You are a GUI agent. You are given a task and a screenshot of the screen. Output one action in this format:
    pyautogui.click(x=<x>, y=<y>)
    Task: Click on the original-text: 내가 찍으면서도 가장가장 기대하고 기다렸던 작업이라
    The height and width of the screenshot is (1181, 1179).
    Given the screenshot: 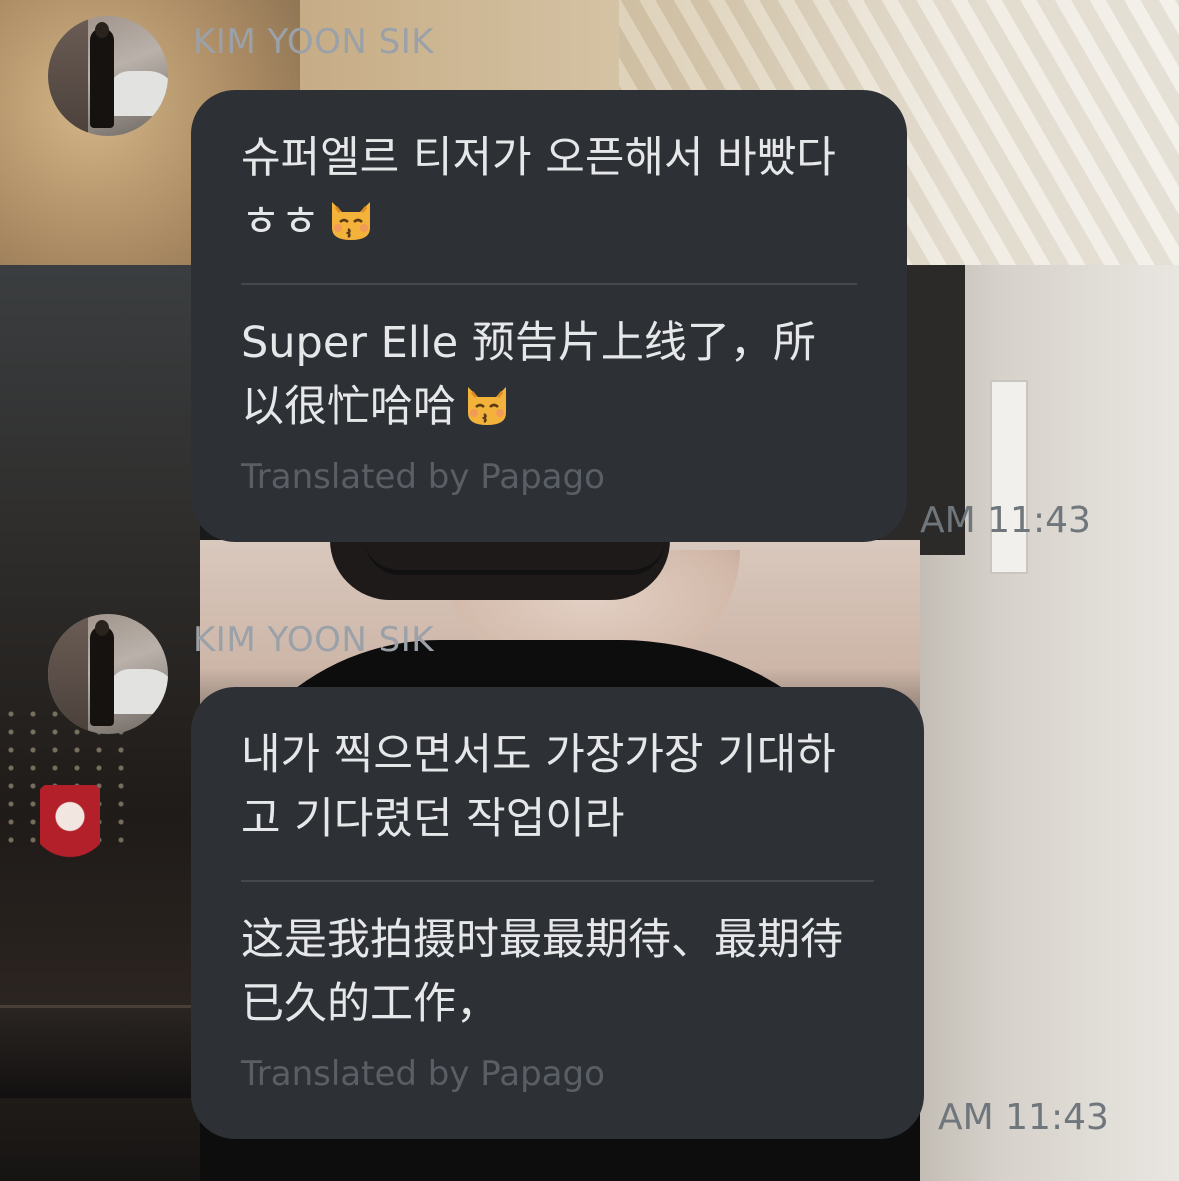 What is the action you would take?
    pyautogui.click(x=538, y=787)
    